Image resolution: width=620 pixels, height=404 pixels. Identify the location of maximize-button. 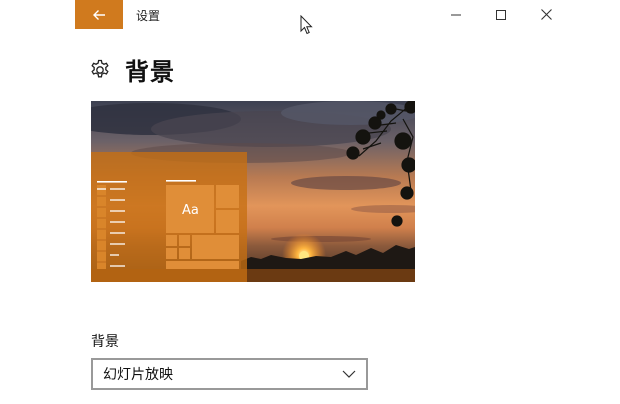
(501, 14).